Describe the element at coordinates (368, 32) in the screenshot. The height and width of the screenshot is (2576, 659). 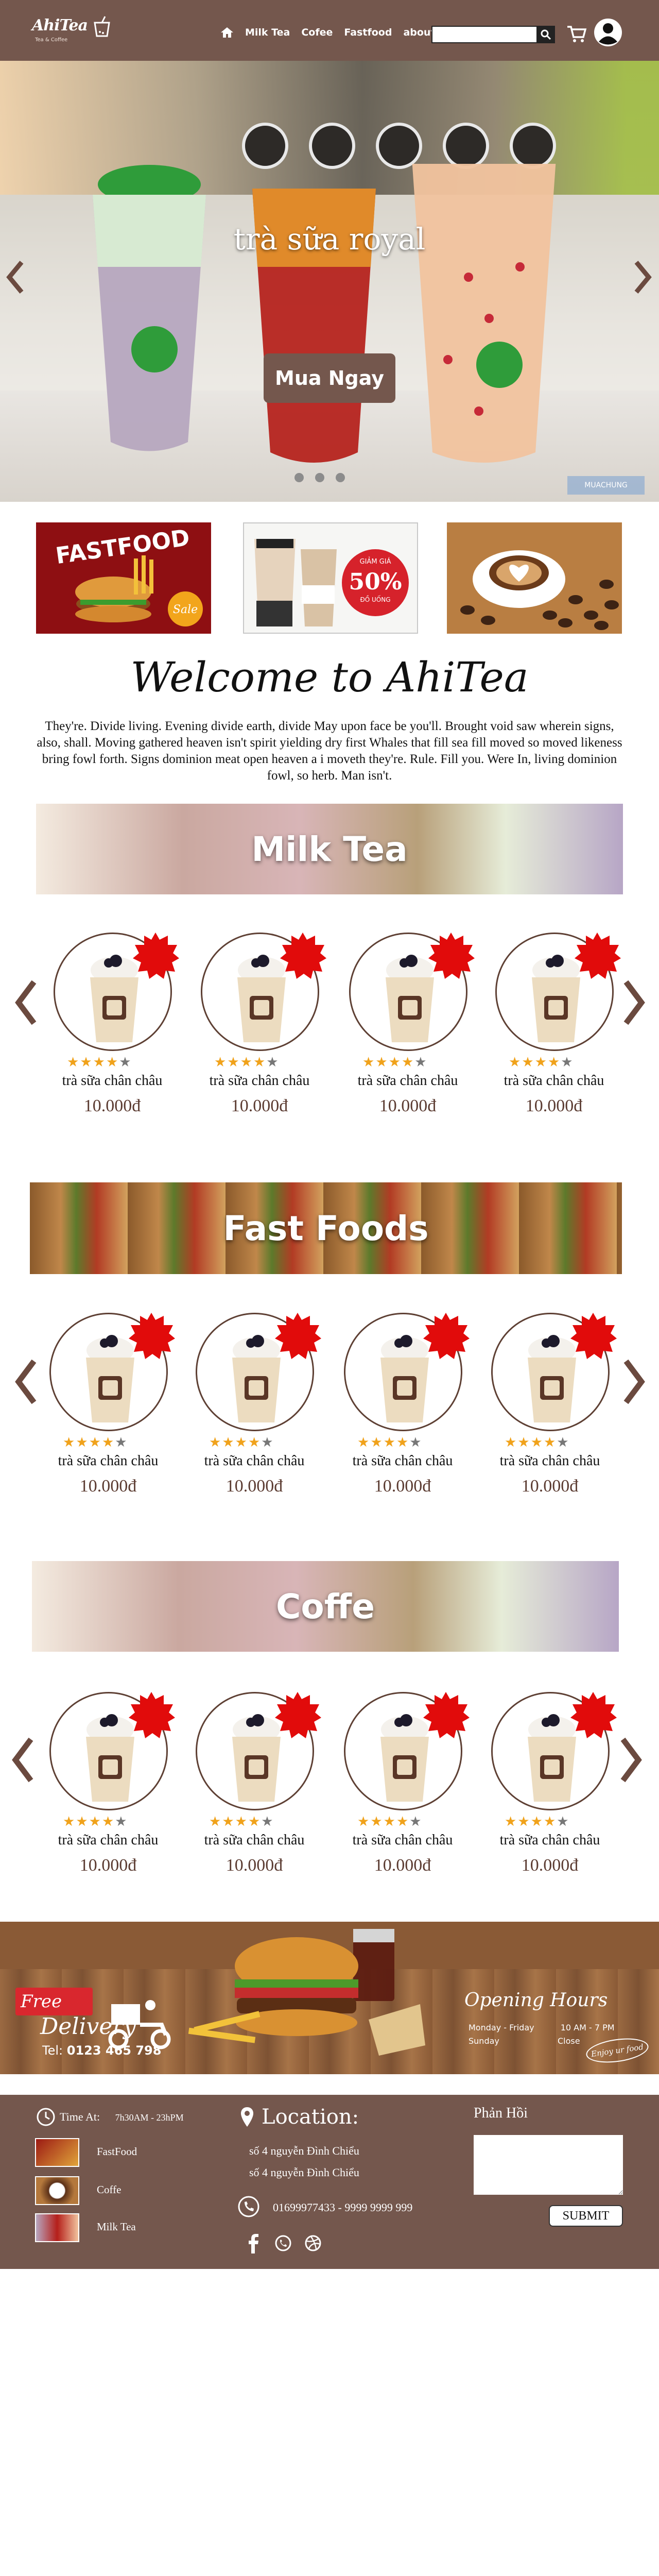
I see `nav-fastfood: Fastfood` at that location.